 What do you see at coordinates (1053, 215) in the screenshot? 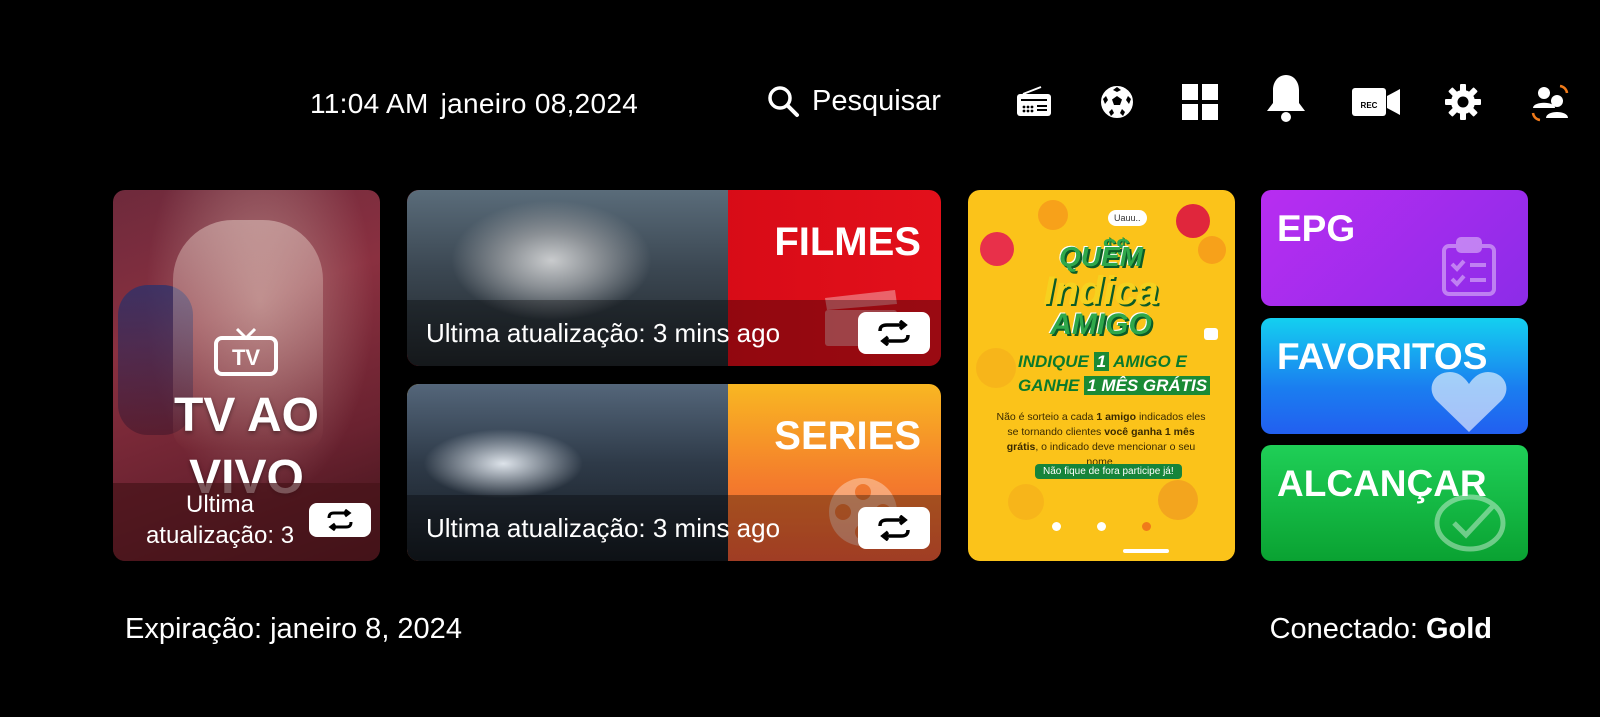
I see `laughing-emoji-icon` at bounding box center [1053, 215].